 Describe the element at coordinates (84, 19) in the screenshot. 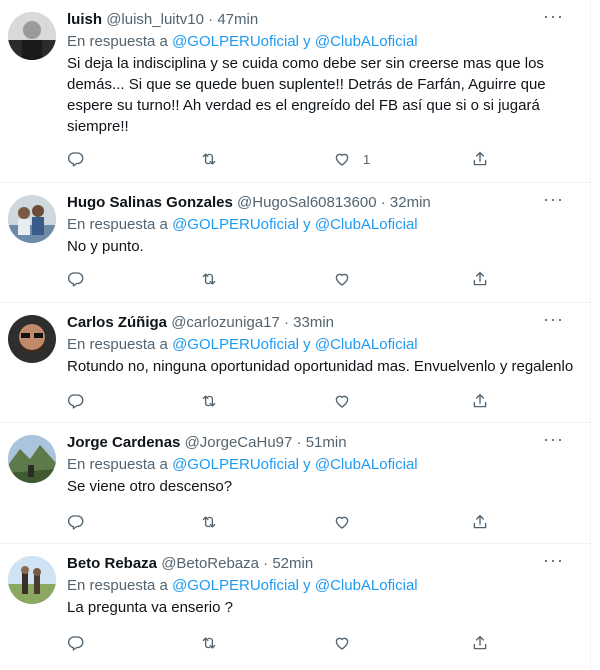

I see `display-name: luish` at that location.